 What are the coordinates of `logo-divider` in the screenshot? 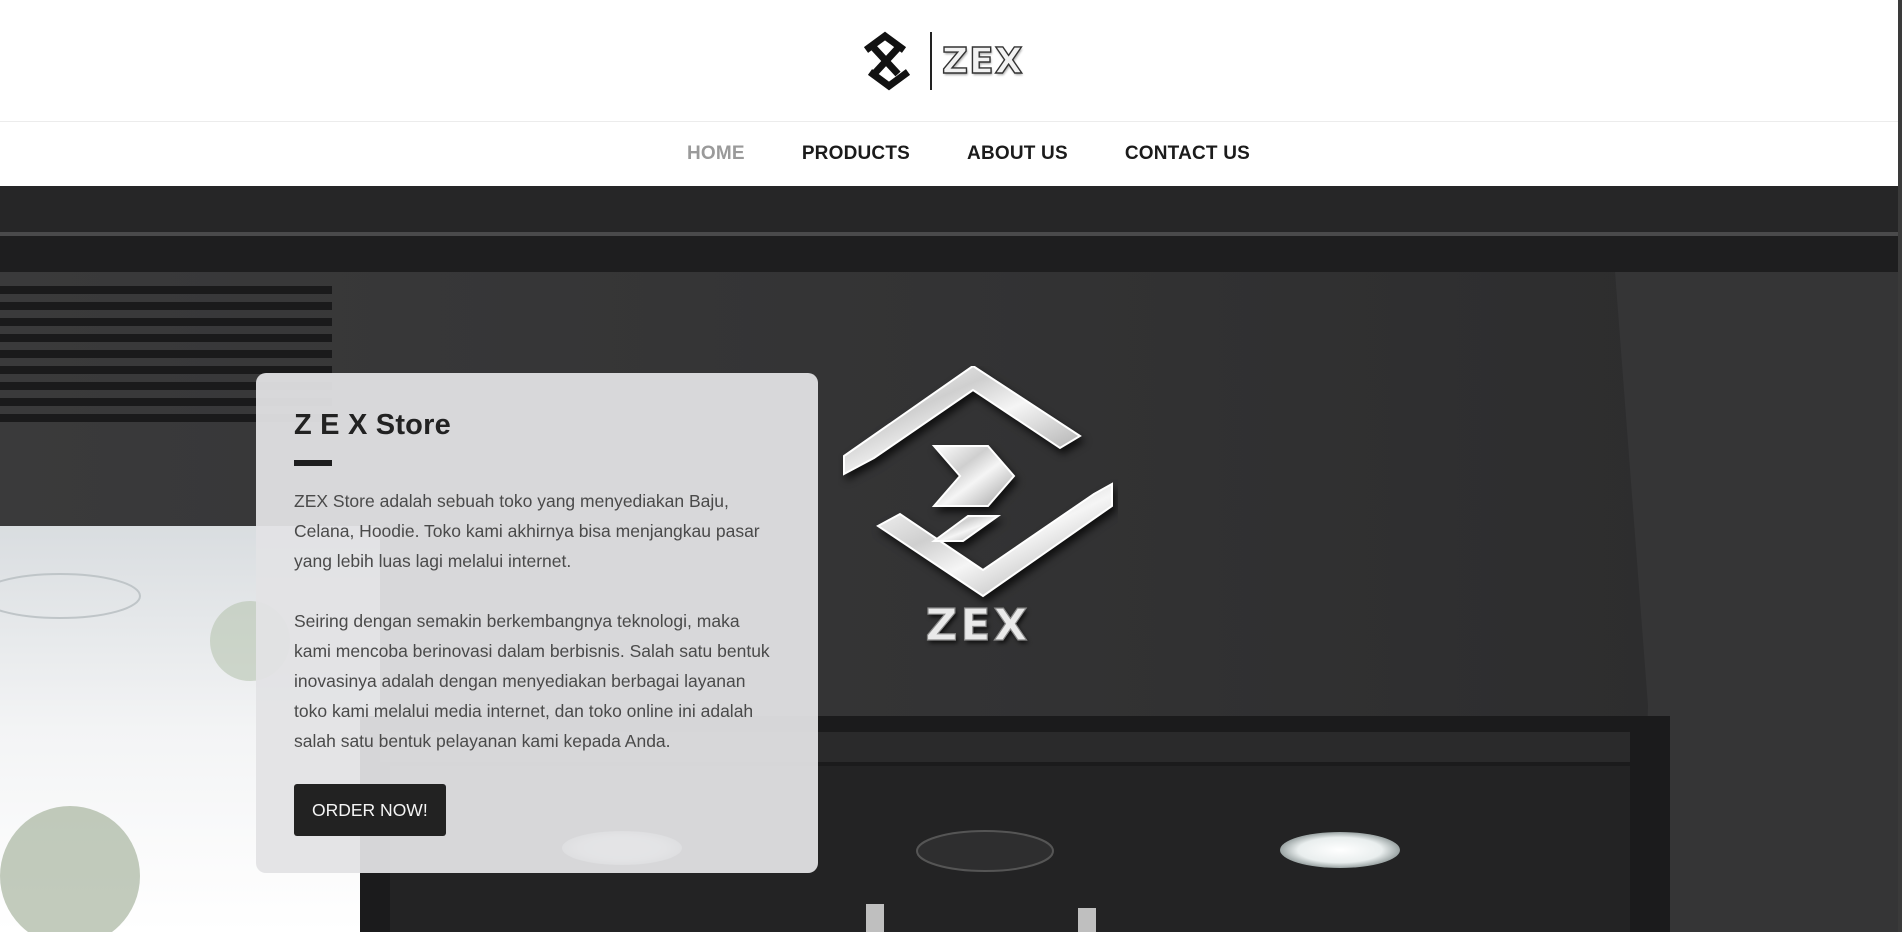 It's located at (931, 61).